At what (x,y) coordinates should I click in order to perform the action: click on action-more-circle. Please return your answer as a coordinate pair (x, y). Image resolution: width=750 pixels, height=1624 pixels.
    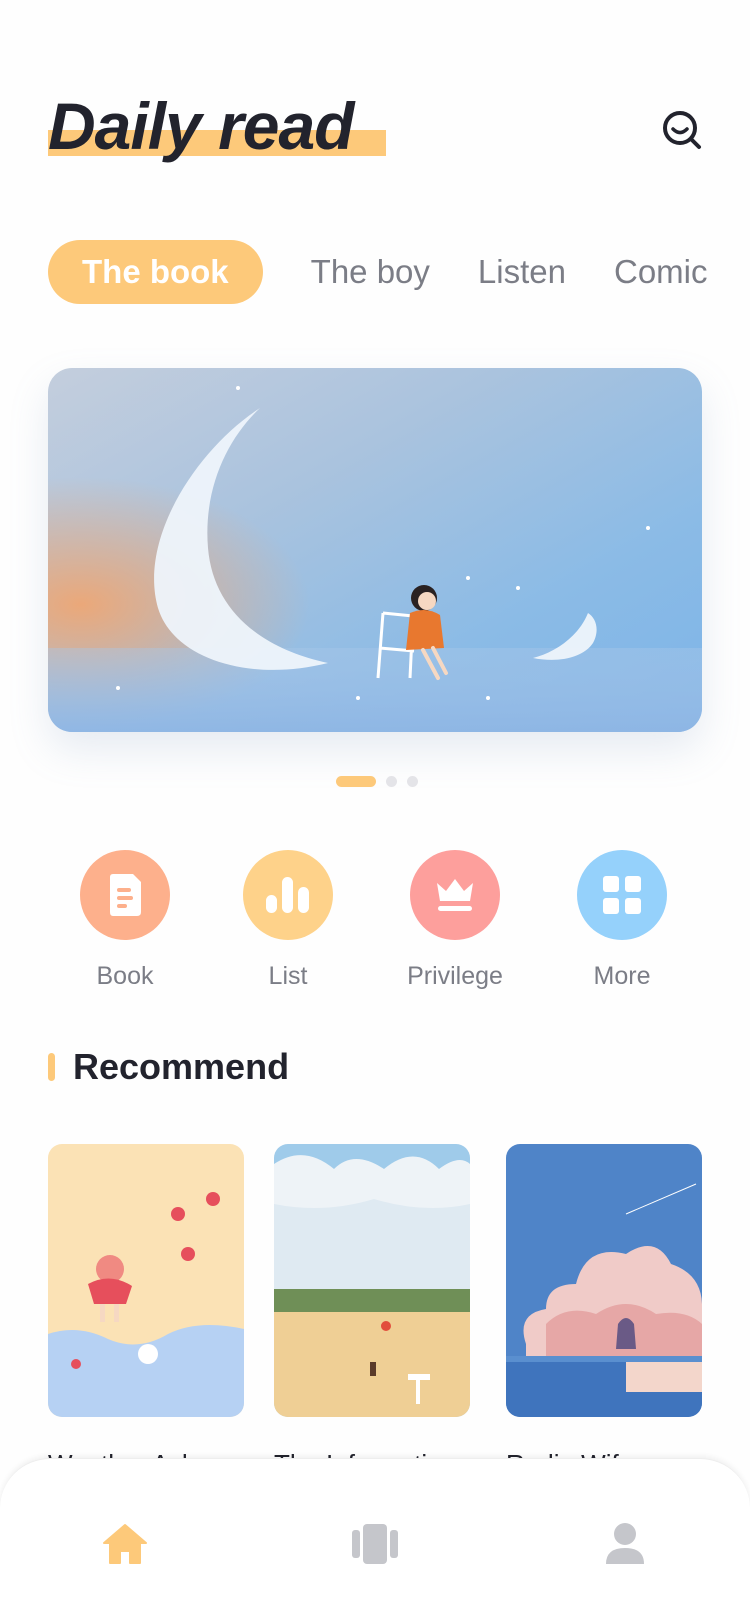
    Looking at the image, I should click on (622, 895).